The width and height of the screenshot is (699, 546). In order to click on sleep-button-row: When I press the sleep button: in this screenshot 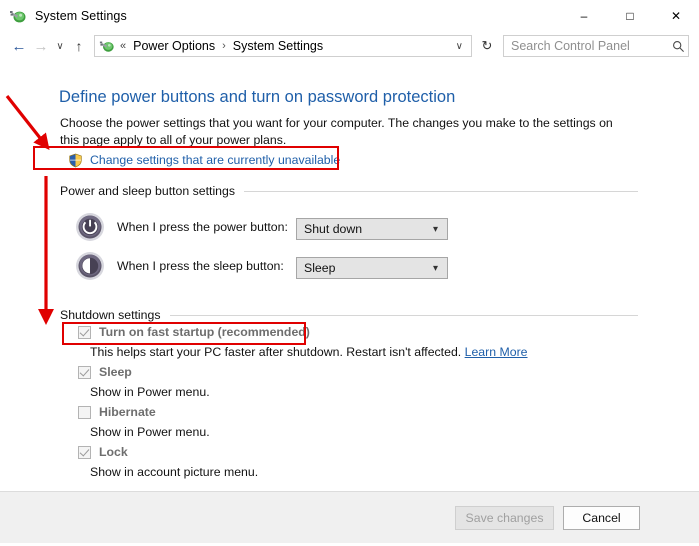, I will do `click(179, 266)`.